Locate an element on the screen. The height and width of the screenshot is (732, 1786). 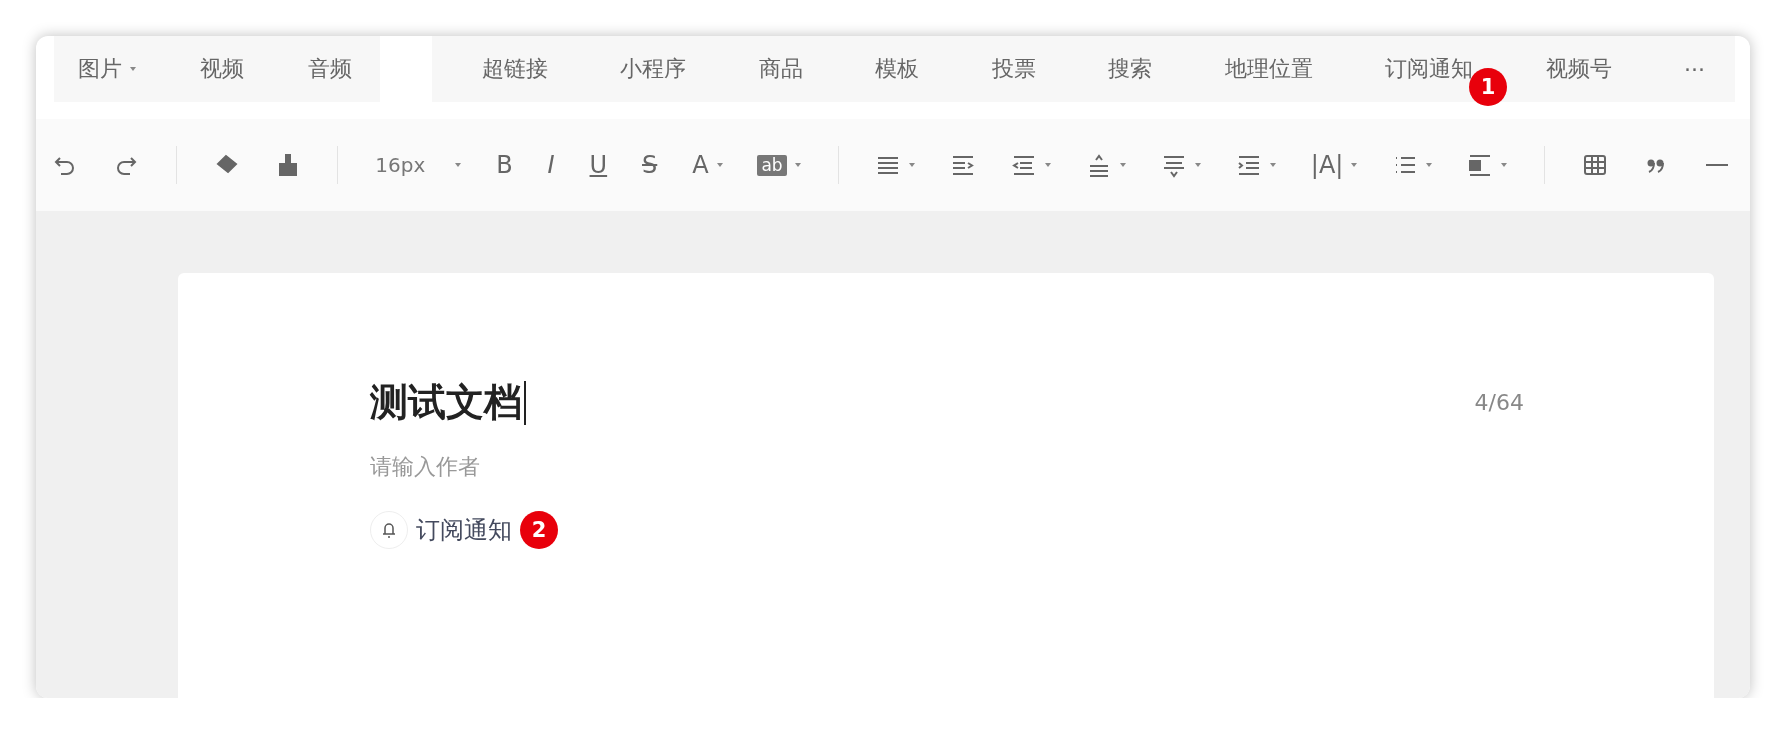
insert-tab: 音频 is located at coordinates (330, 69).